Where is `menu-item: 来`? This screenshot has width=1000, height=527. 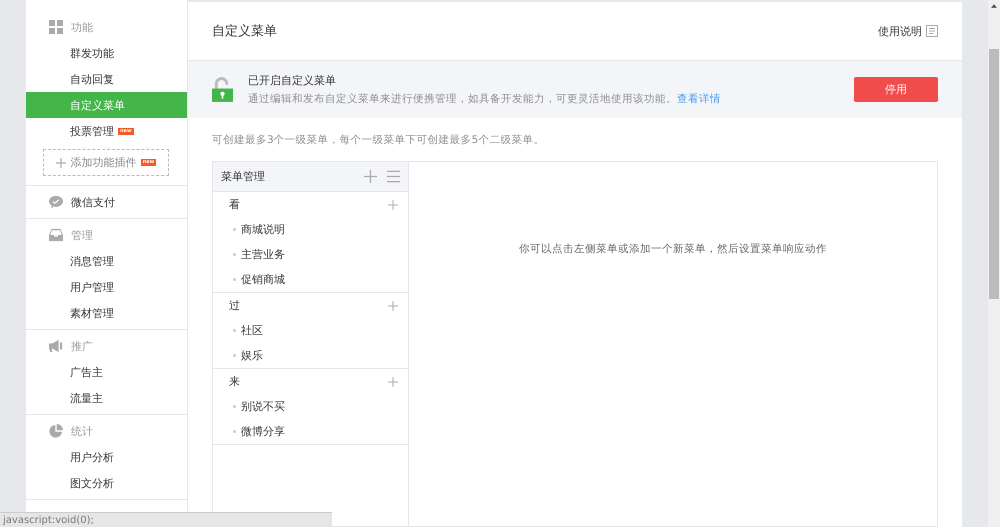 menu-item: 来 is located at coordinates (234, 381).